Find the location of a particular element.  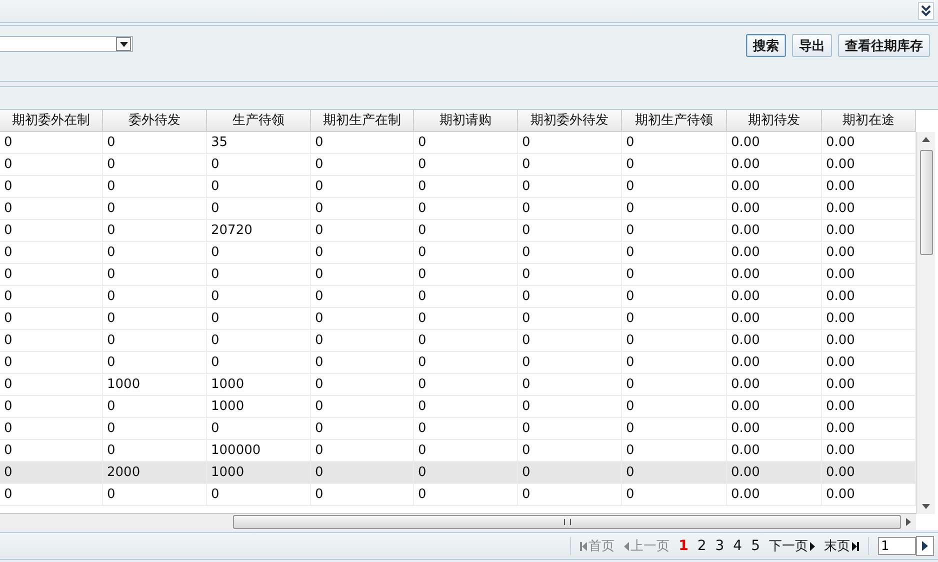

go-button is located at coordinates (925, 546).